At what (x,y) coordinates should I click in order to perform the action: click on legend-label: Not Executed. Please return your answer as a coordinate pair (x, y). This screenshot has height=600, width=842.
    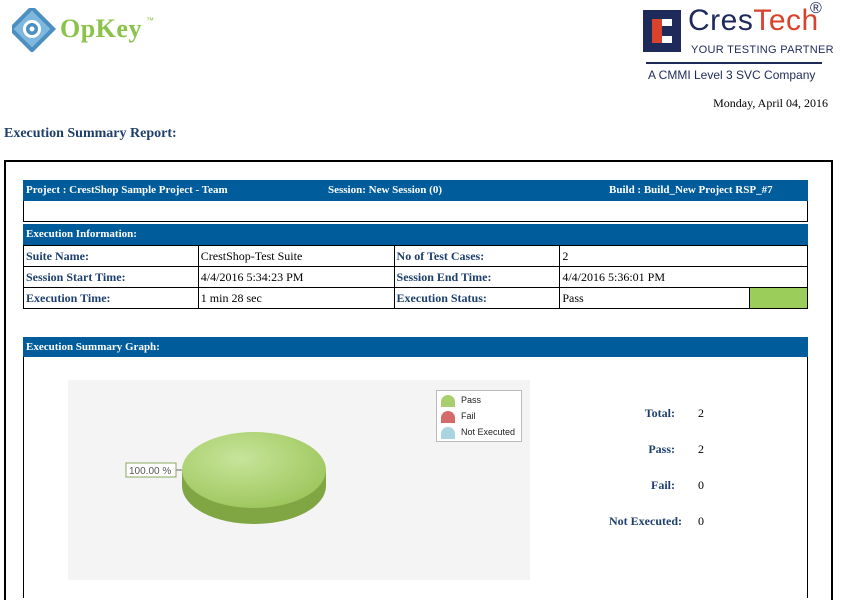
    Looking at the image, I should click on (488, 432).